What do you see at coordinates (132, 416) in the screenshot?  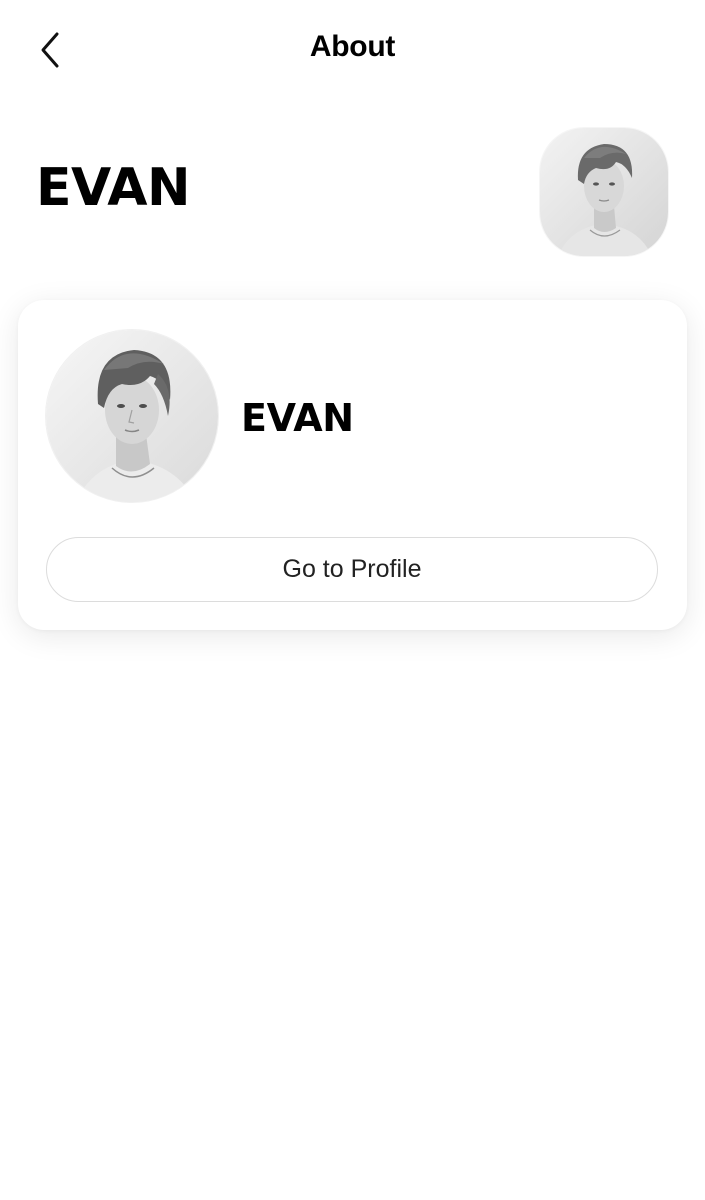 I see `card-avatar` at bounding box center [132, 416].